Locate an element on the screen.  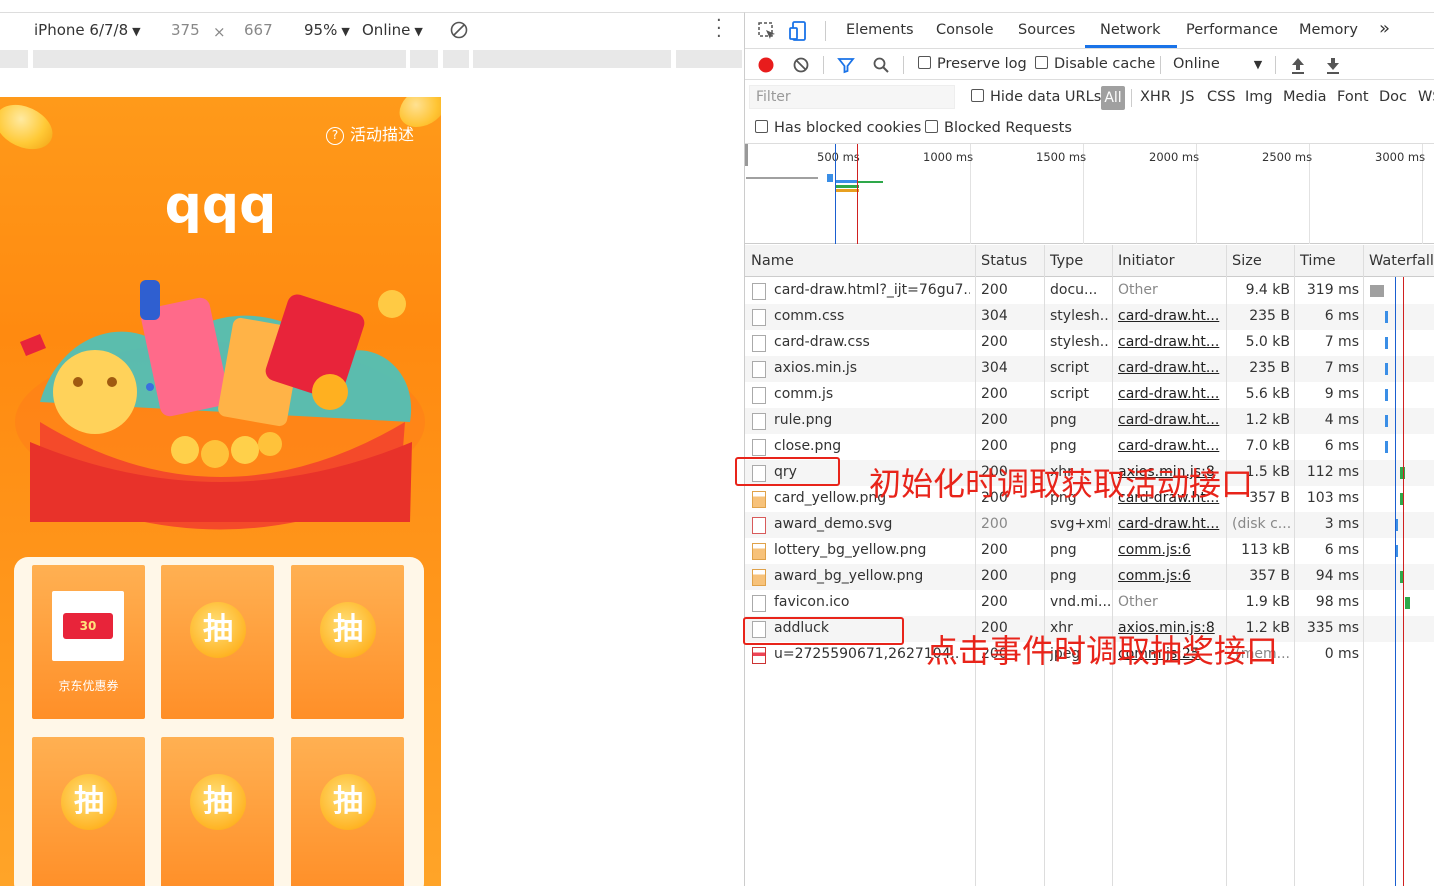
column-name: Name is located at coordinates (772, 261).